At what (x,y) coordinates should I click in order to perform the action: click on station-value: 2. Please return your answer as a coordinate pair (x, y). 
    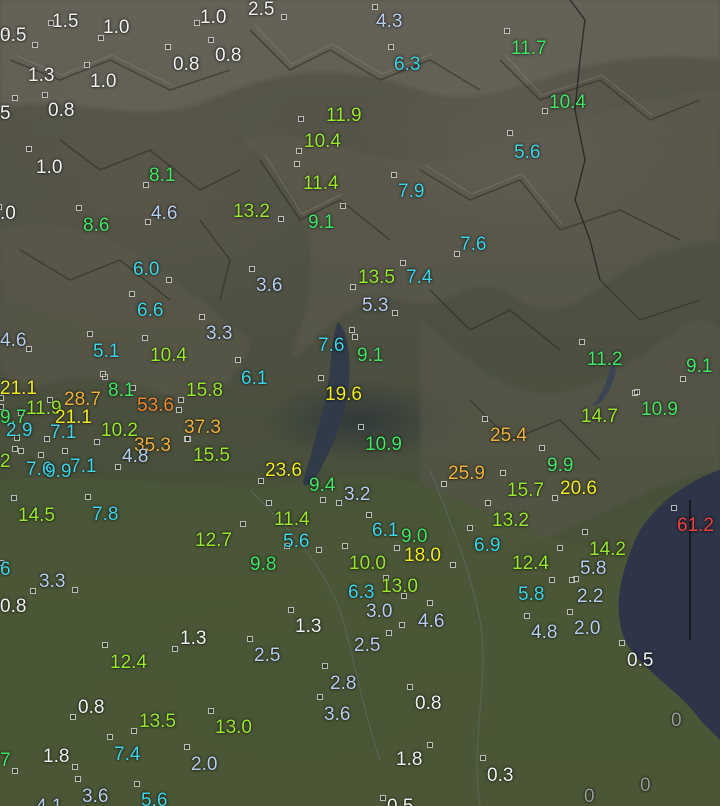
    Looking at the image, I should click on (5, 461).